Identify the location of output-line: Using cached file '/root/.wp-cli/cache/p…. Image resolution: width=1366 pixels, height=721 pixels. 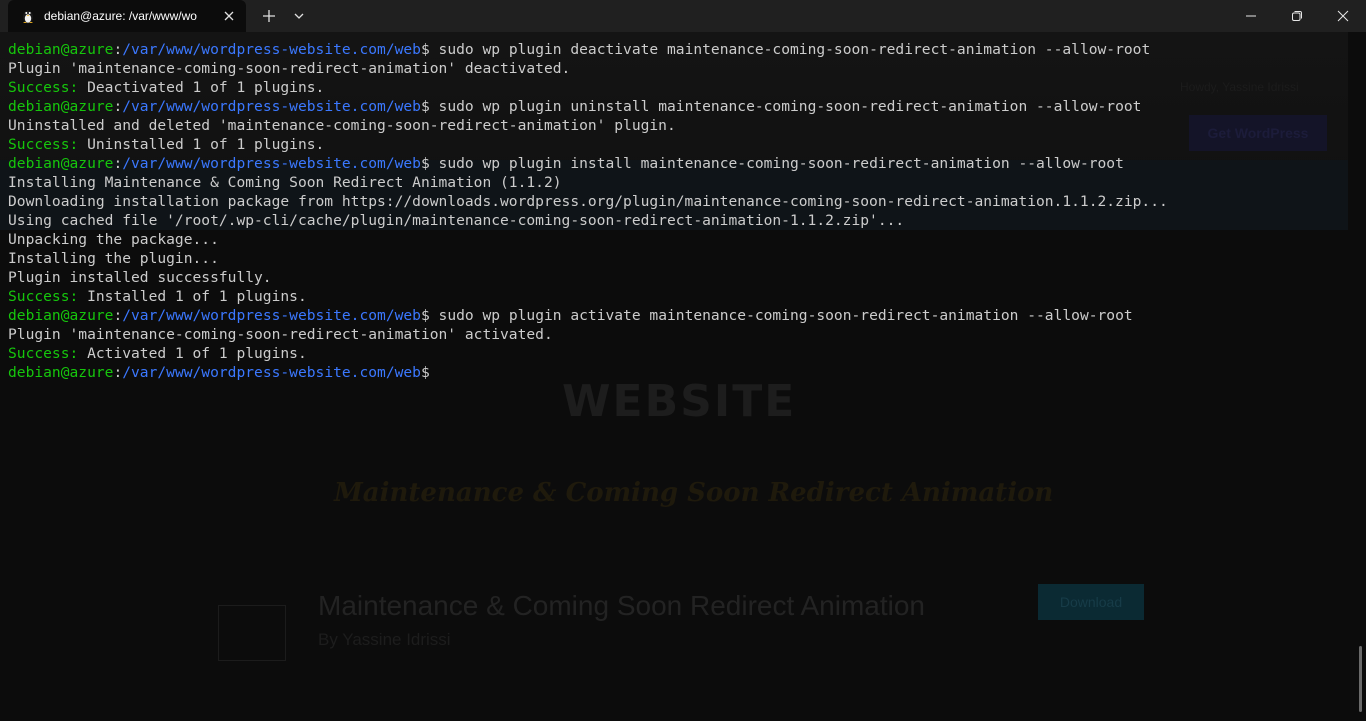
(456, 220).